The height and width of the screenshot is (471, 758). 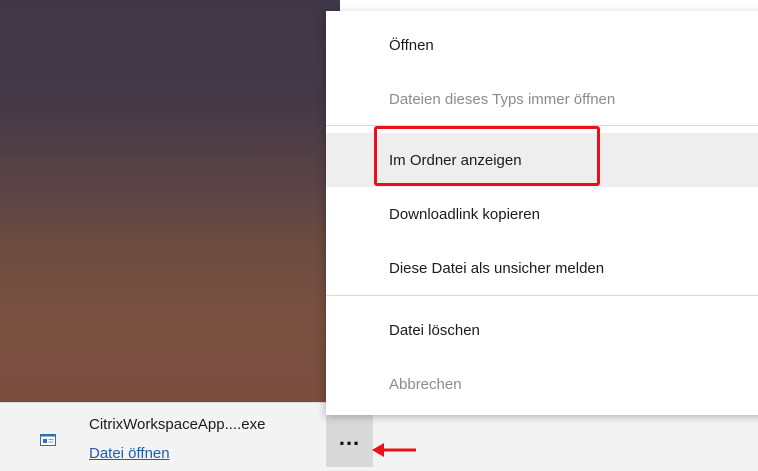 I want to click on red-arrow-annotation, so click(x=394, y=450).